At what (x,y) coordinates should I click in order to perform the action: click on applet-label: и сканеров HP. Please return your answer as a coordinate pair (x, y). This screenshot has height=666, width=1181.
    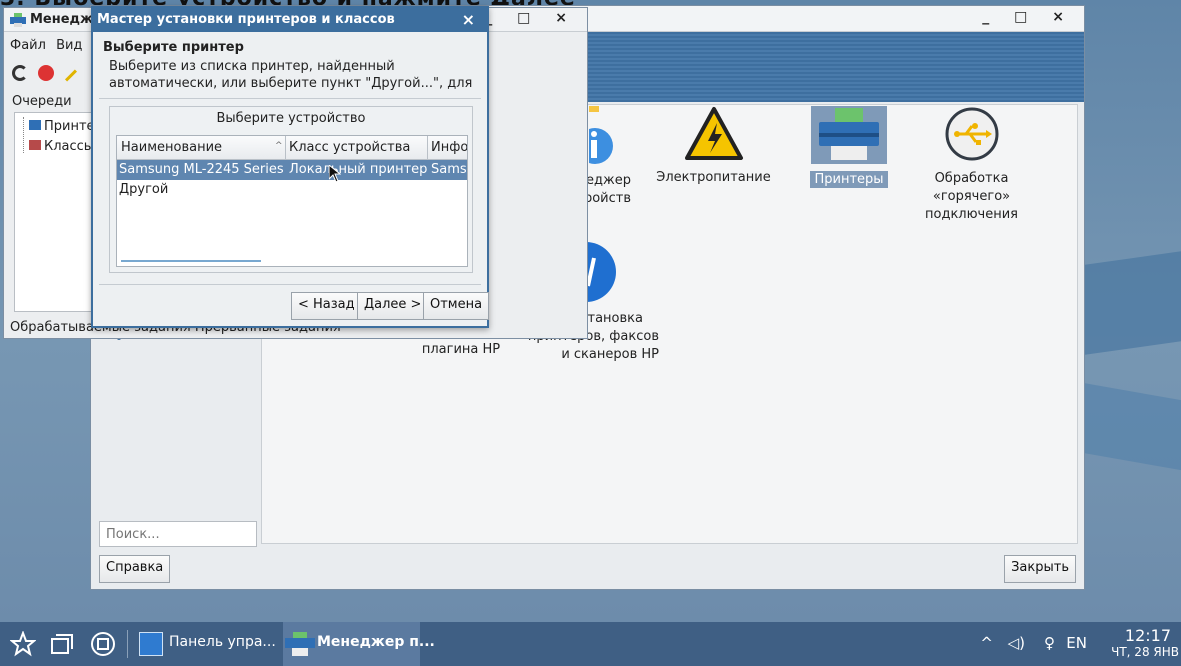
    Looking at the image, I should click on (610, 354).